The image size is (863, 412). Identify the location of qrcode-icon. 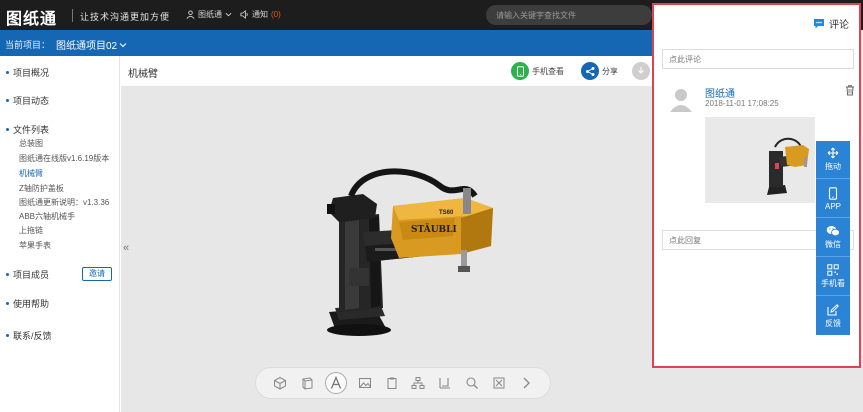
(833, 270).